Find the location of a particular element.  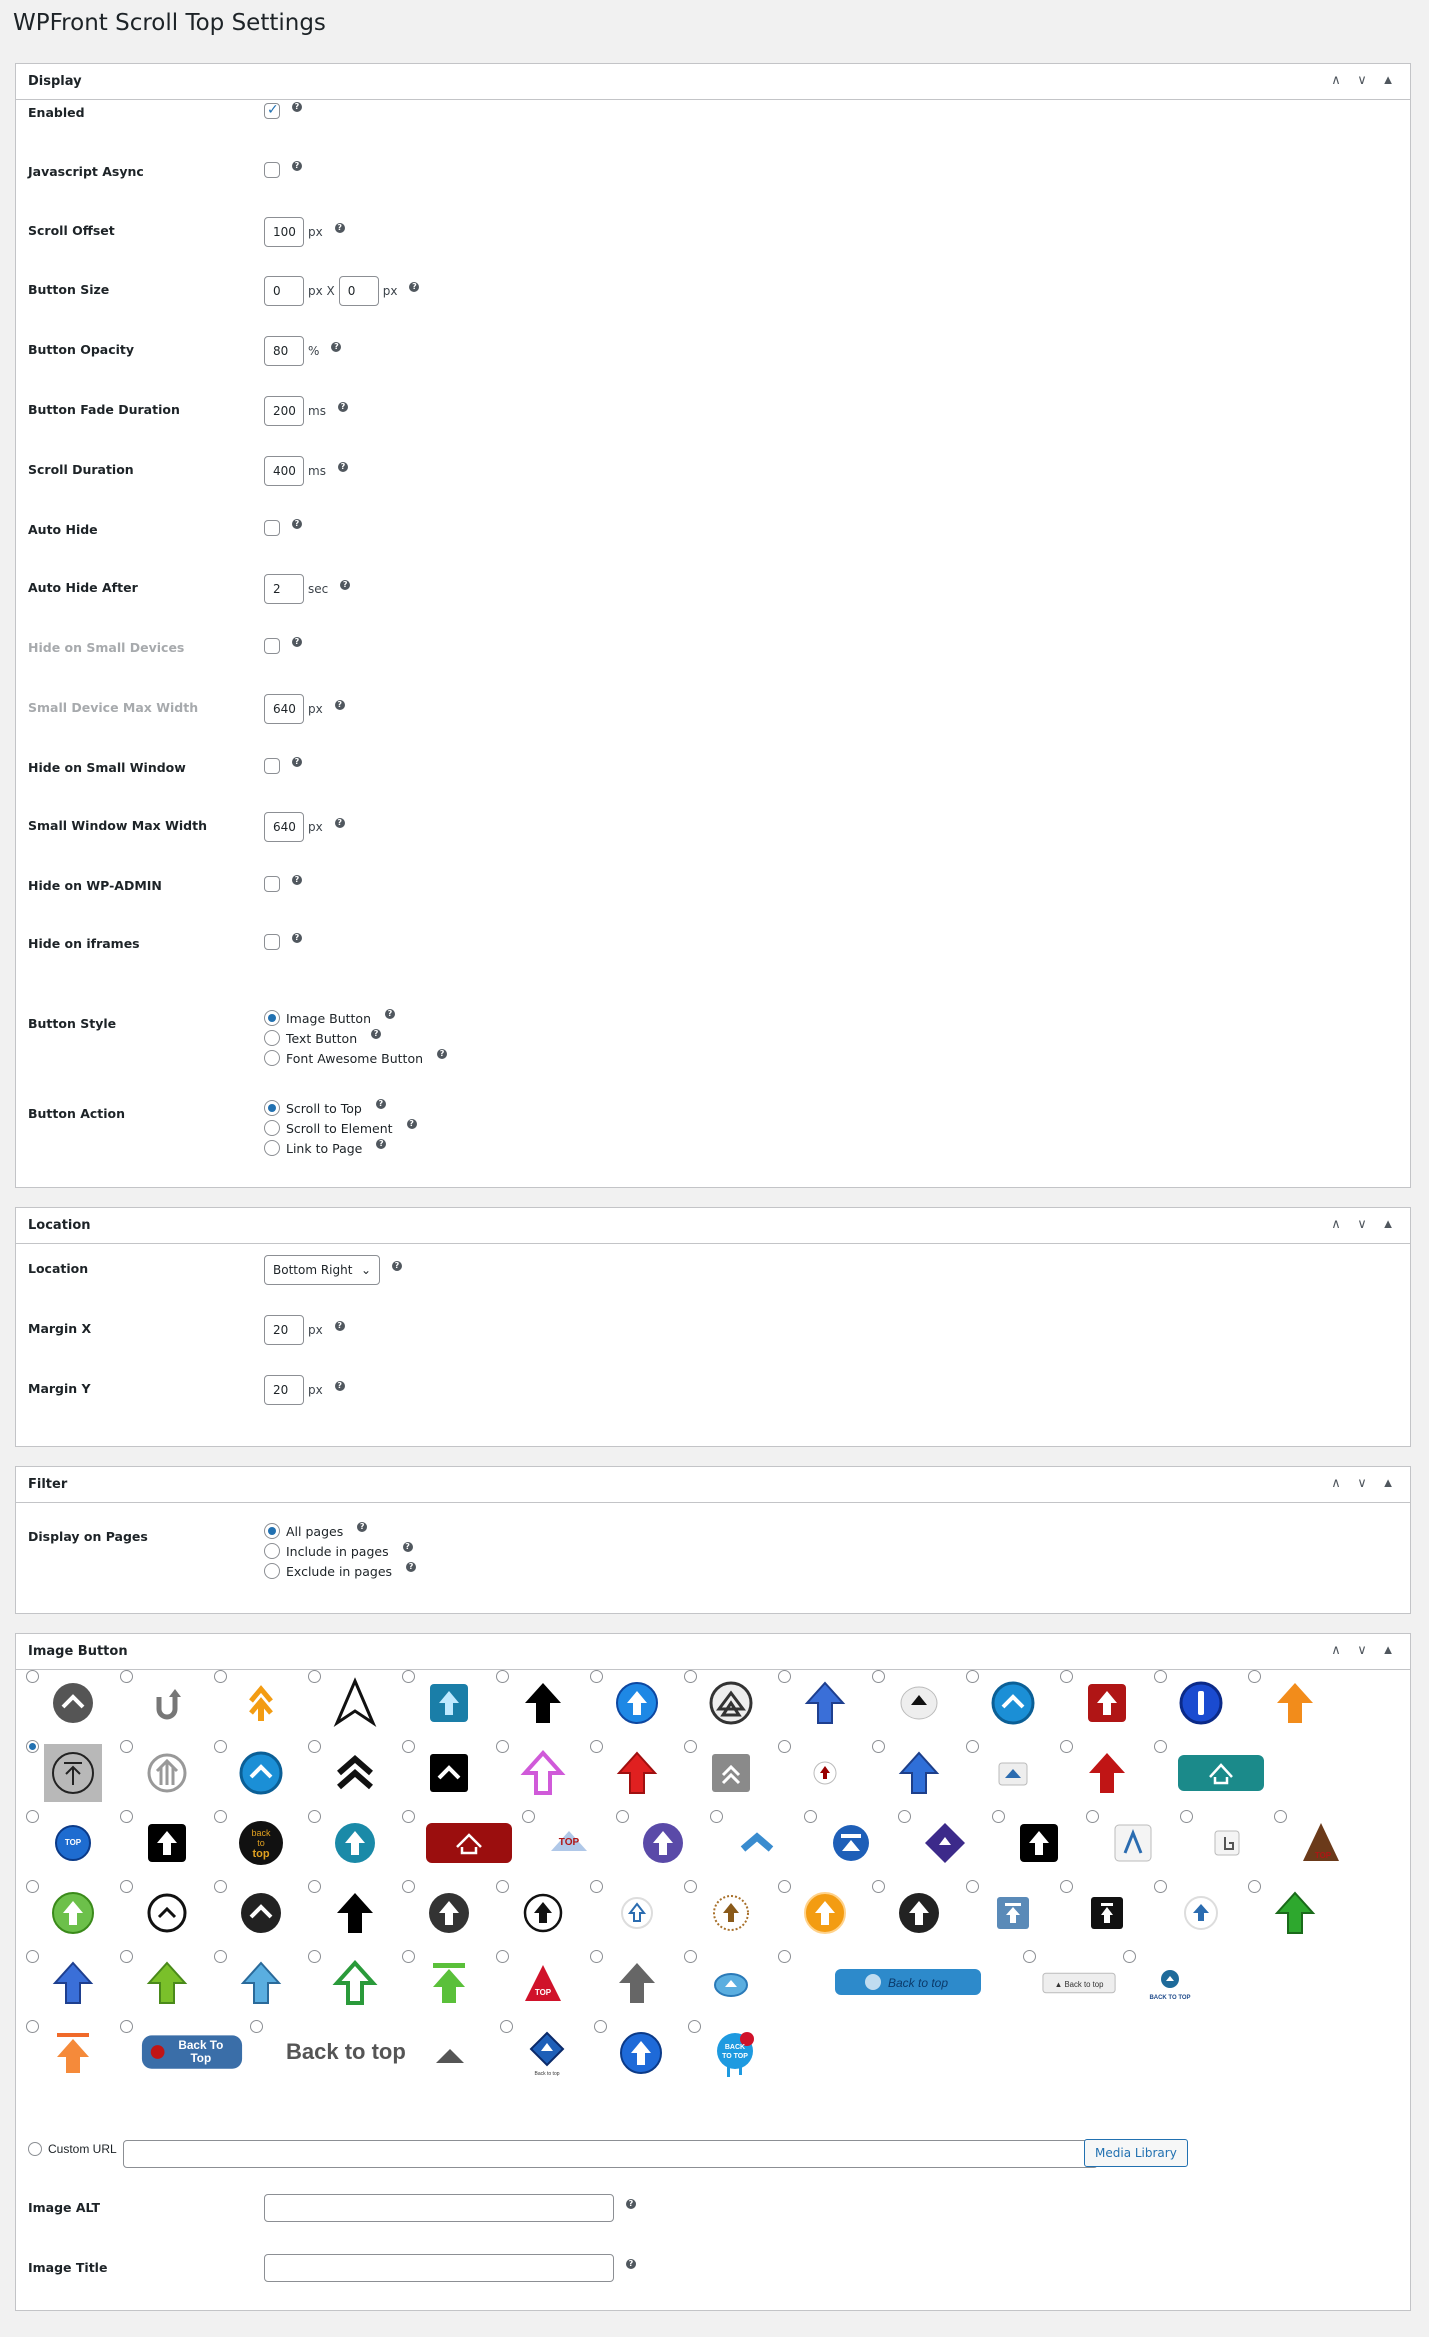

green-circle-arrow-icon is located at coordinates (73, 1913).